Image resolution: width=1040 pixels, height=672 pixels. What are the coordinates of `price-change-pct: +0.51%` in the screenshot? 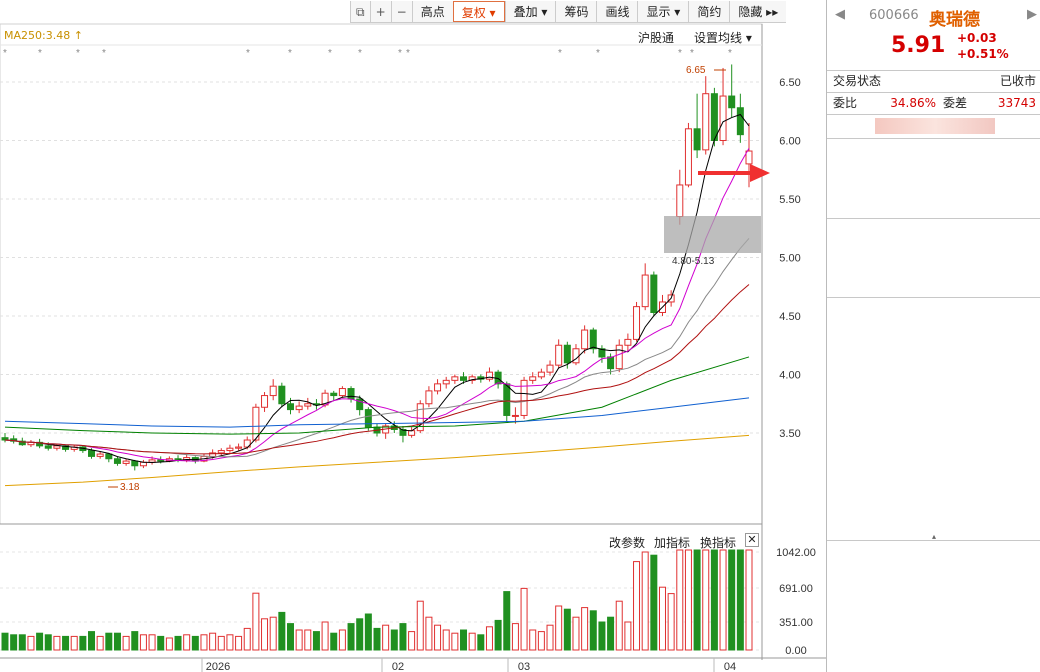 It's located at (983, 54).